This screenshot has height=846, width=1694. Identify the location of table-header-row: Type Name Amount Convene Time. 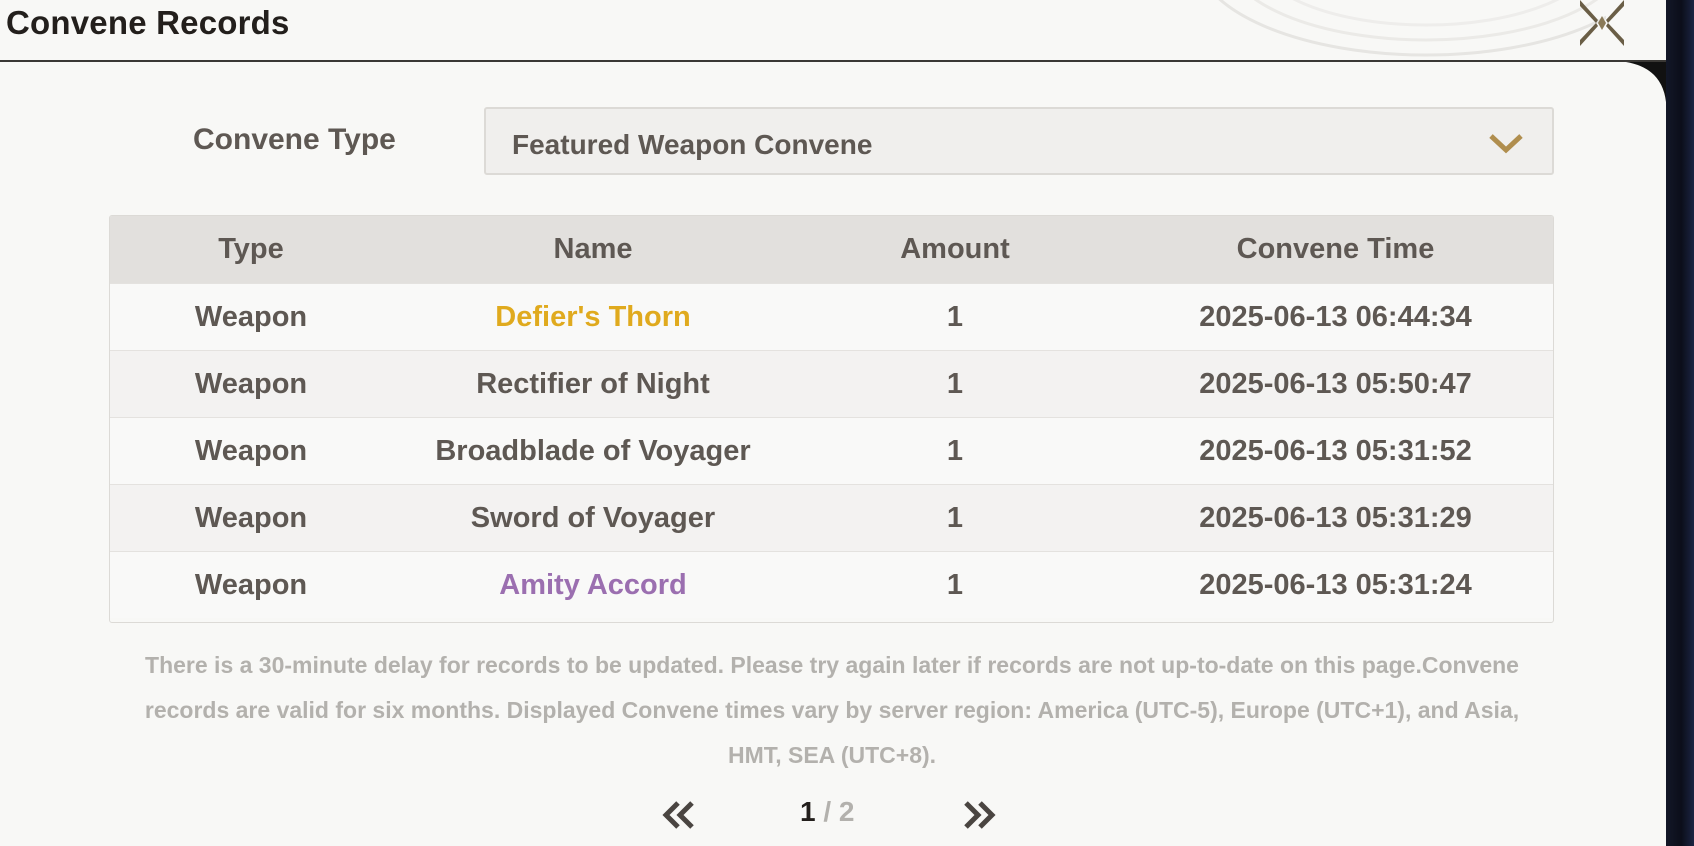
(831, 249).